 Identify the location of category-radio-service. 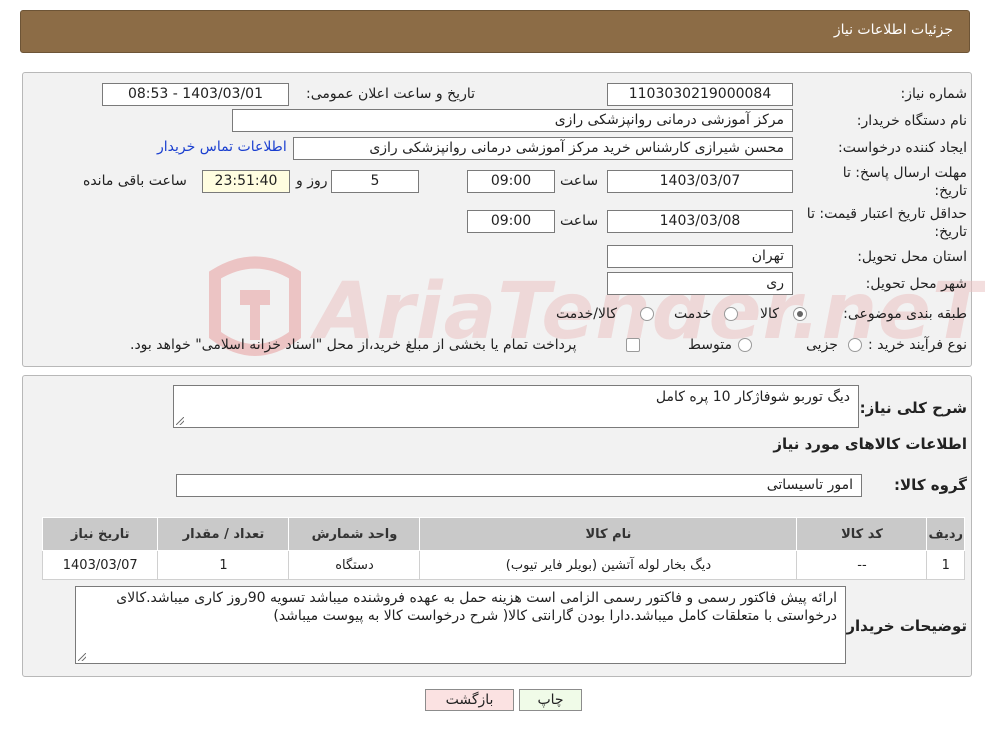
(731, 314).